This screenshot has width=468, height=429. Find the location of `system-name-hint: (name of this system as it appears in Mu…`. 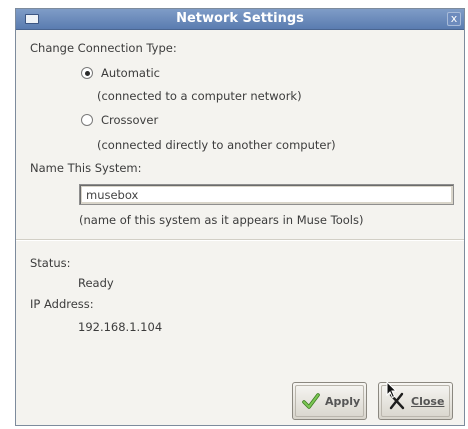

system-name-hint: (name of this system as it appears in Mu… is located at coordinates (221, 220).